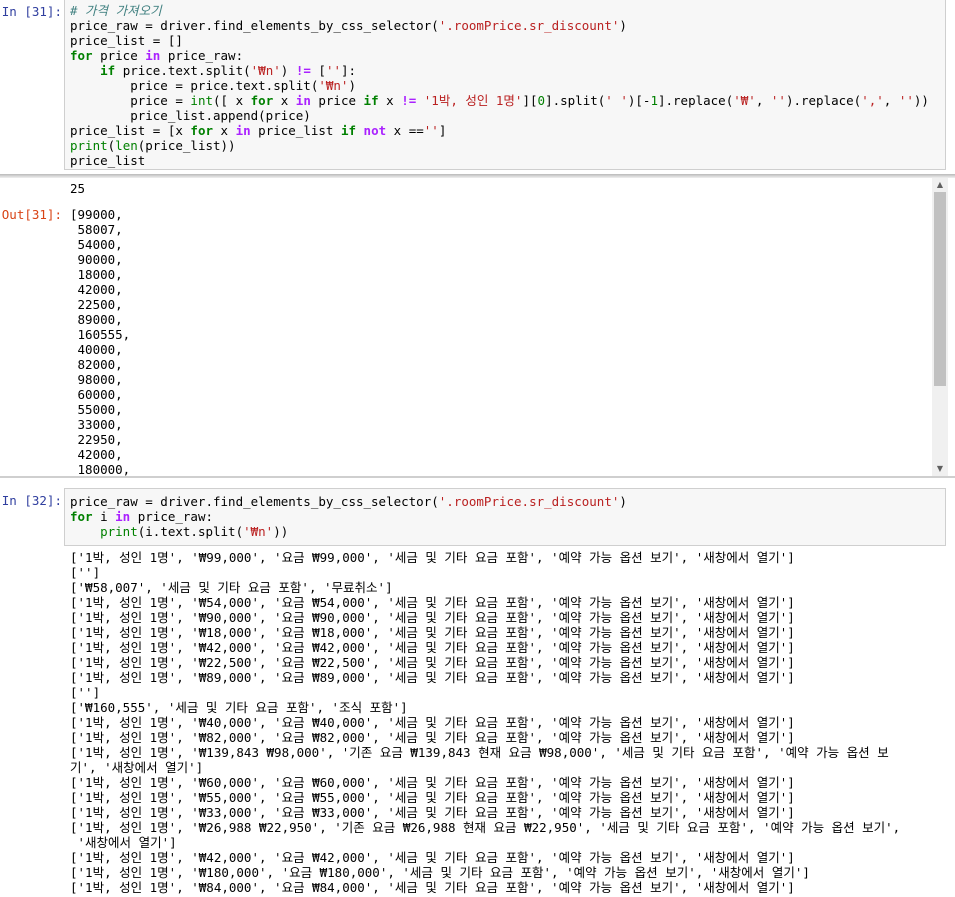  What do you see at coordinates (530, 100) in the screenshot?
I see `code-token: ][` at bounding box center [530, 100].